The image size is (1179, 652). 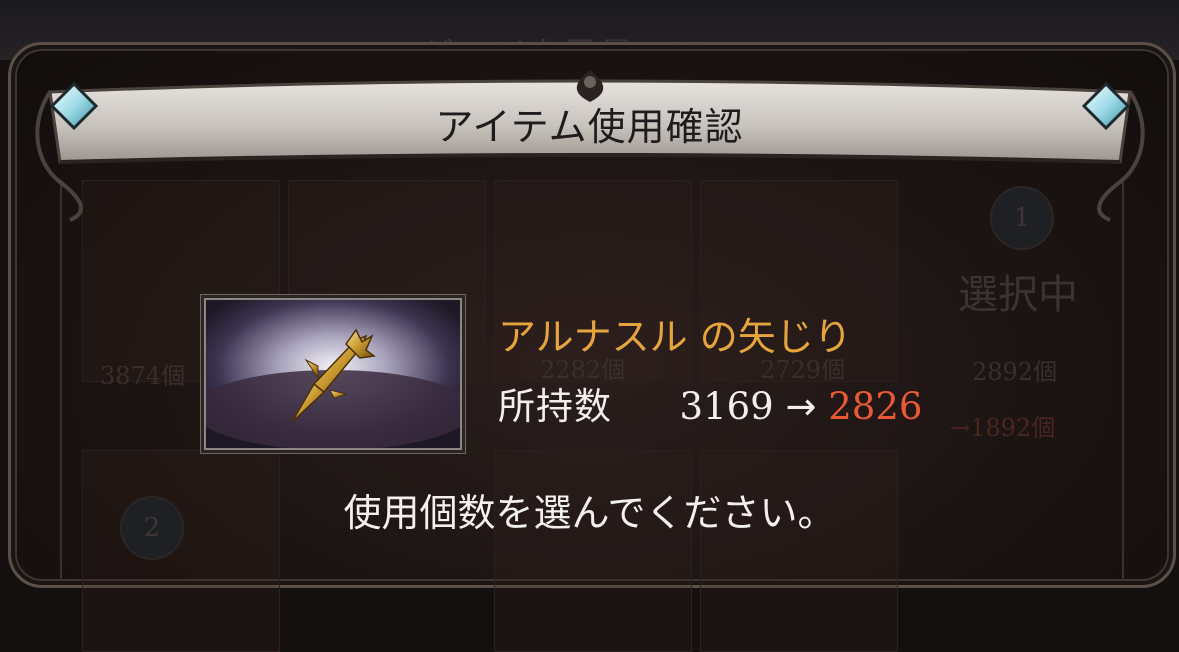 I want to click on background-item-count: 2892個, so click(x=1015, y=372).